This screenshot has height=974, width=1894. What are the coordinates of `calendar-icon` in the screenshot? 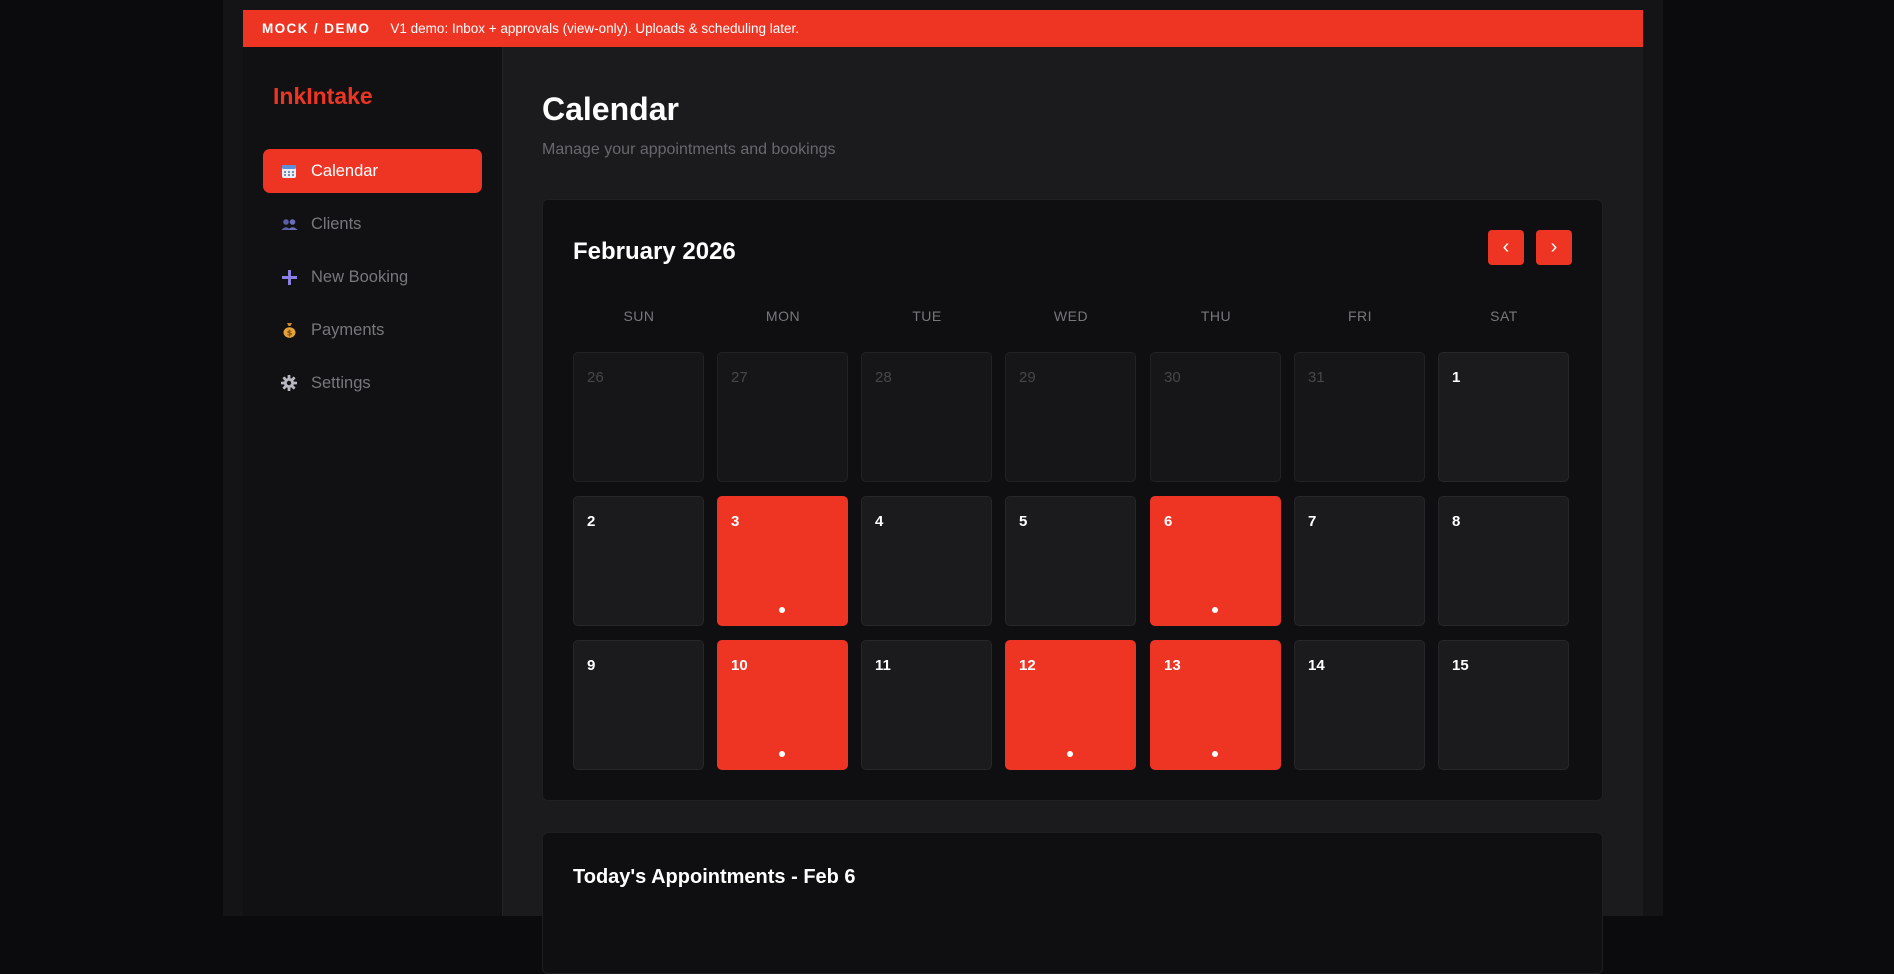 It's located at (289, 171).